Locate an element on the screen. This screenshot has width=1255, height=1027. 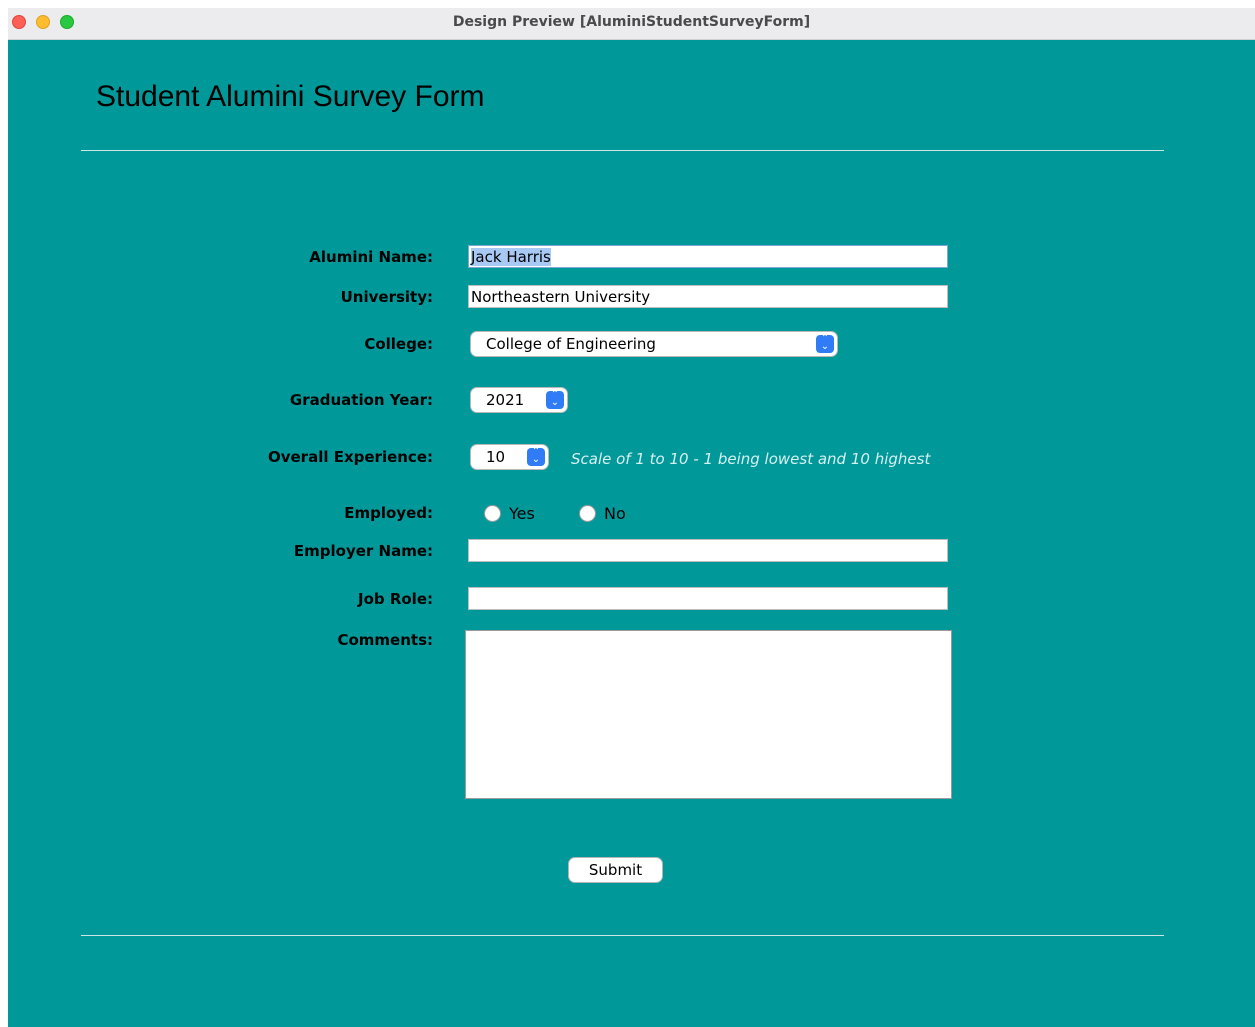
bottom-divider is located at coordinates (622, 935).